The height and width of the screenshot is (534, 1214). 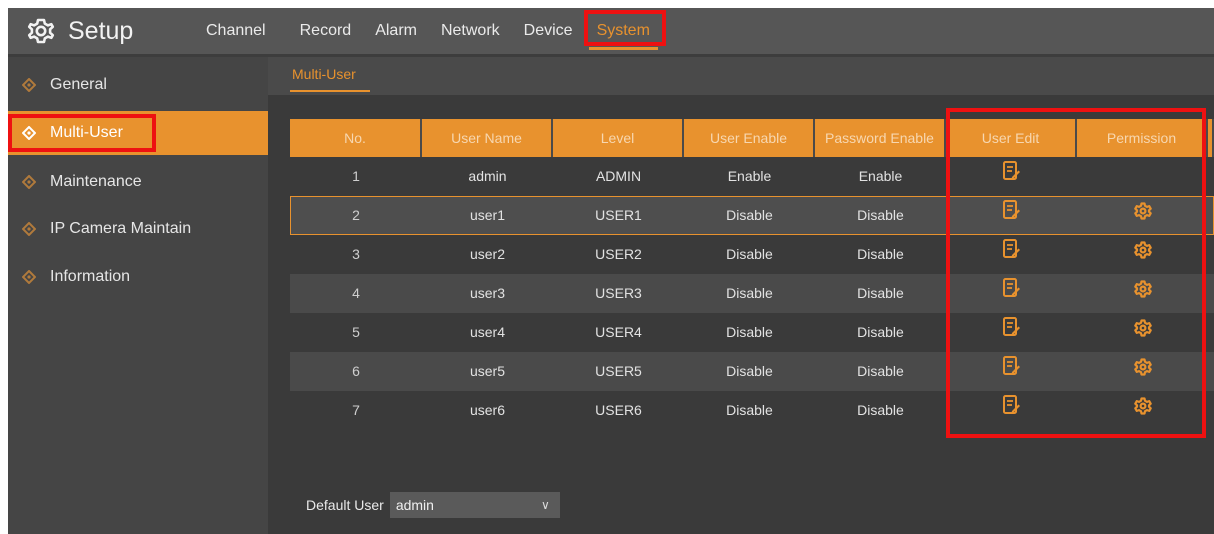 I want to click on col-header-user-enable: User Enable, so click(x=749, y=138).